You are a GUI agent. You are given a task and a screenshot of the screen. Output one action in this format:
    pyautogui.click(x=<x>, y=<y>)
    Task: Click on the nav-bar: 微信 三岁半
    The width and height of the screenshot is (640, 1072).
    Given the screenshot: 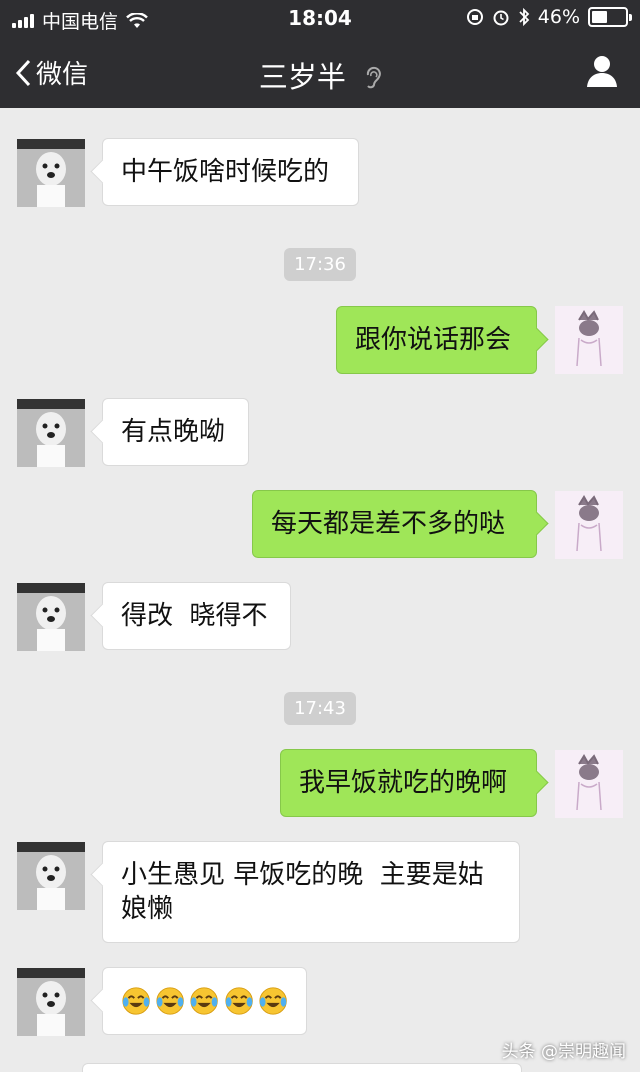 What is the action you would take?
    pyautogui.click(x=320, y=72)
    